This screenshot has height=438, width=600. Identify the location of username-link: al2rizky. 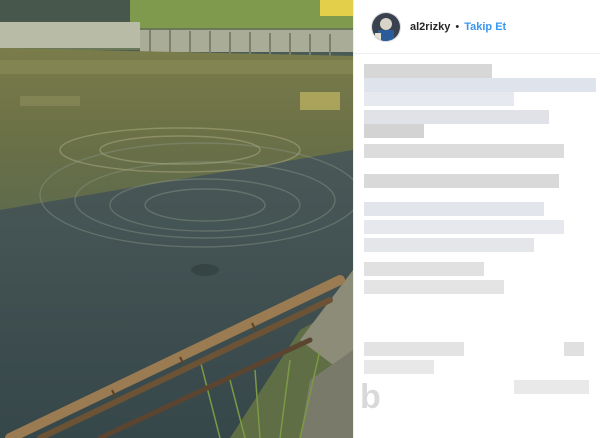
(430, 27).